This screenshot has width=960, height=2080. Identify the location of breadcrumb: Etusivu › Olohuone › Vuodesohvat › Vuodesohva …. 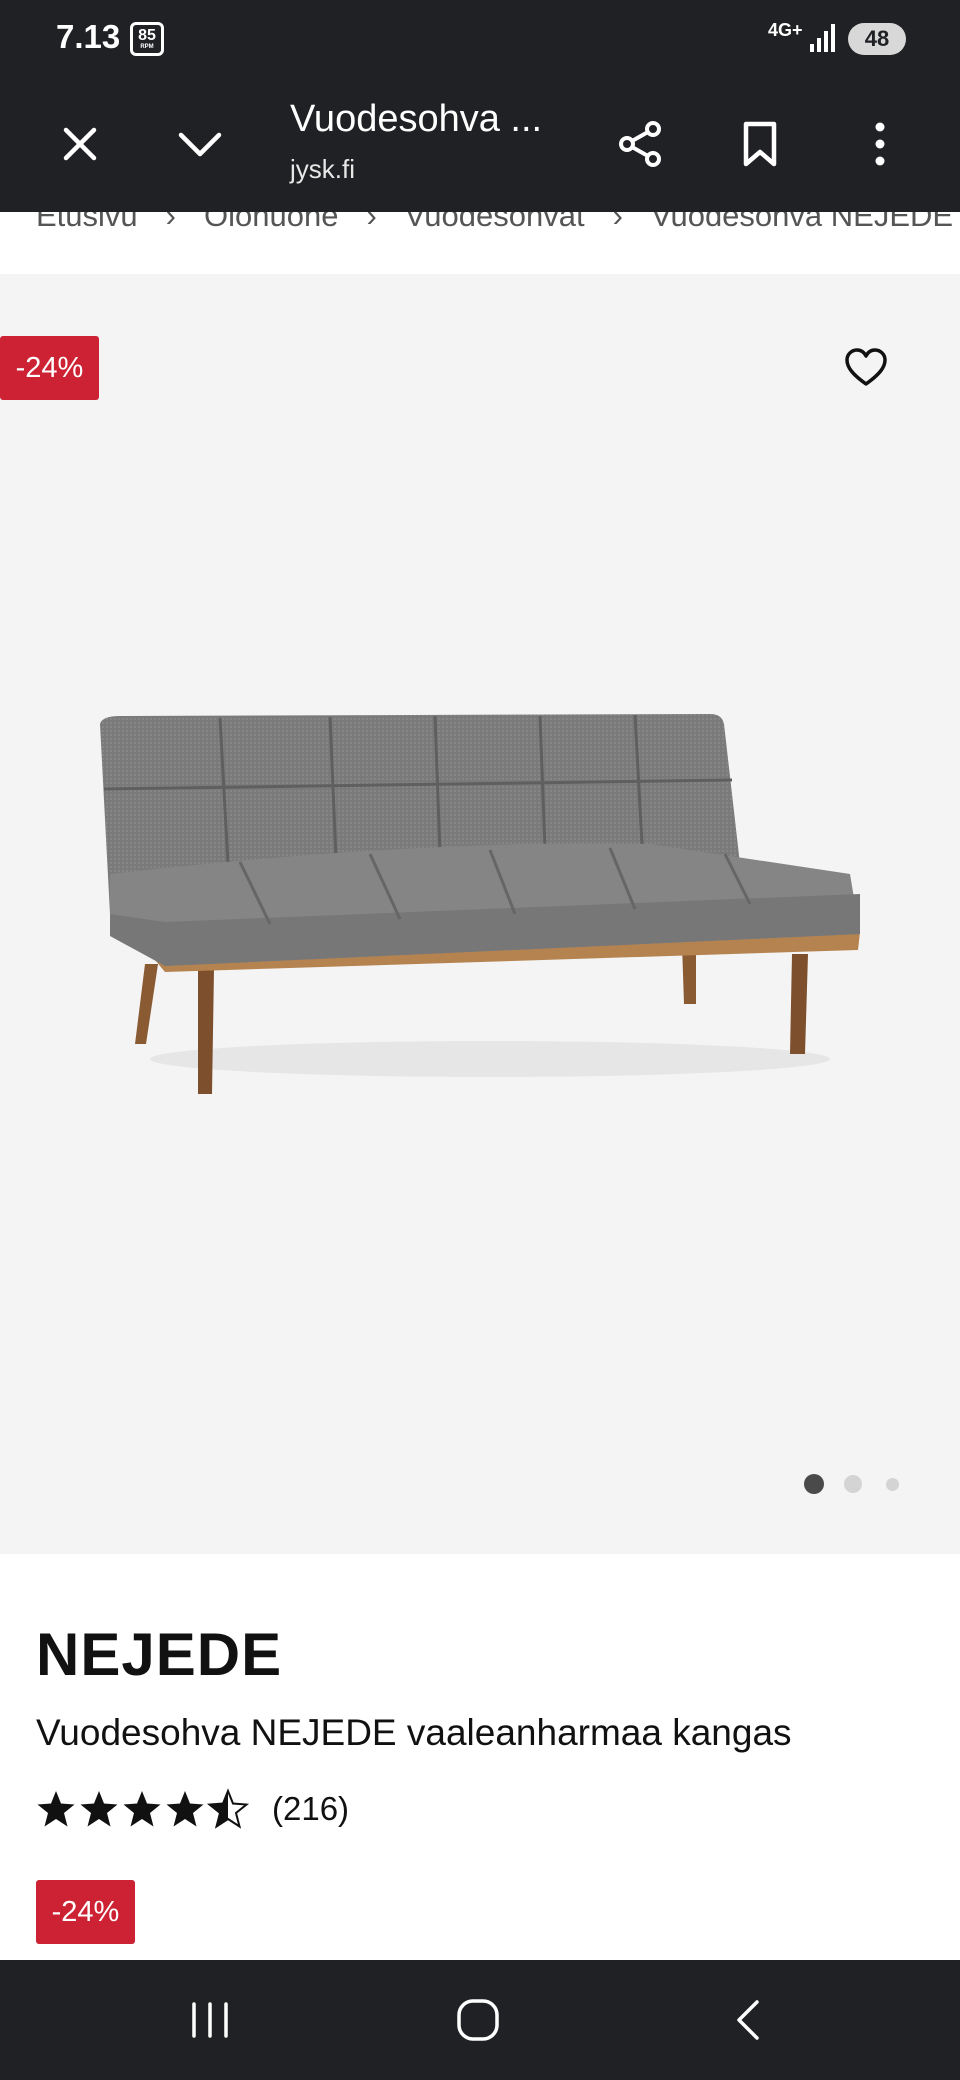
(480, 243).